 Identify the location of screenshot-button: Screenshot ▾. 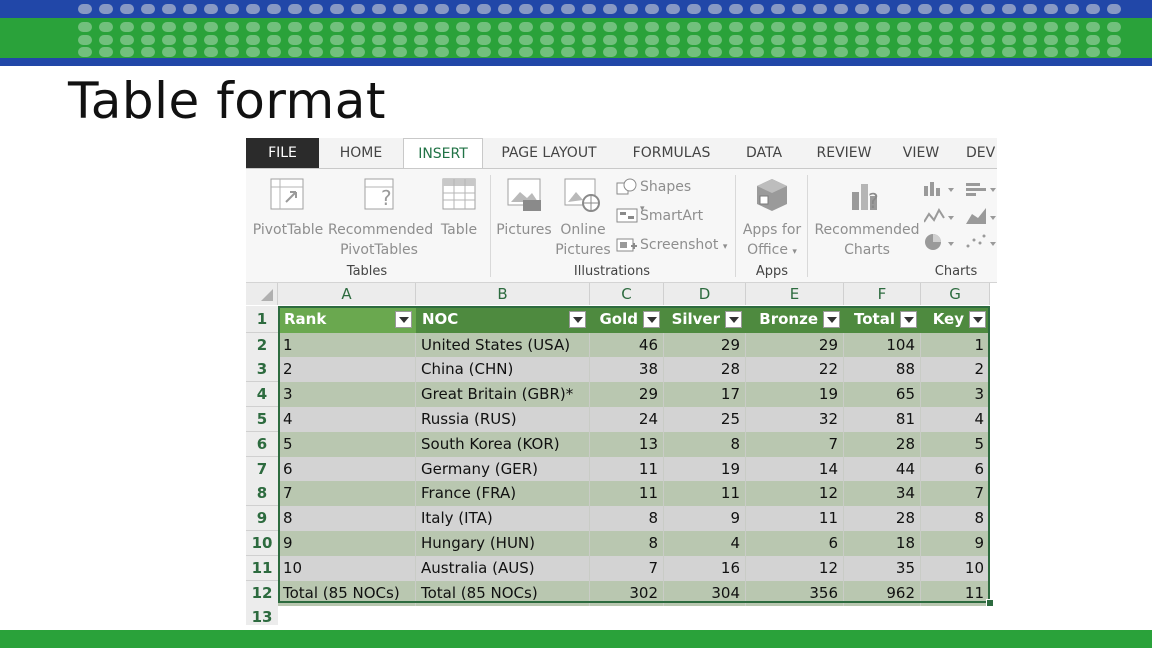
(685, 246).